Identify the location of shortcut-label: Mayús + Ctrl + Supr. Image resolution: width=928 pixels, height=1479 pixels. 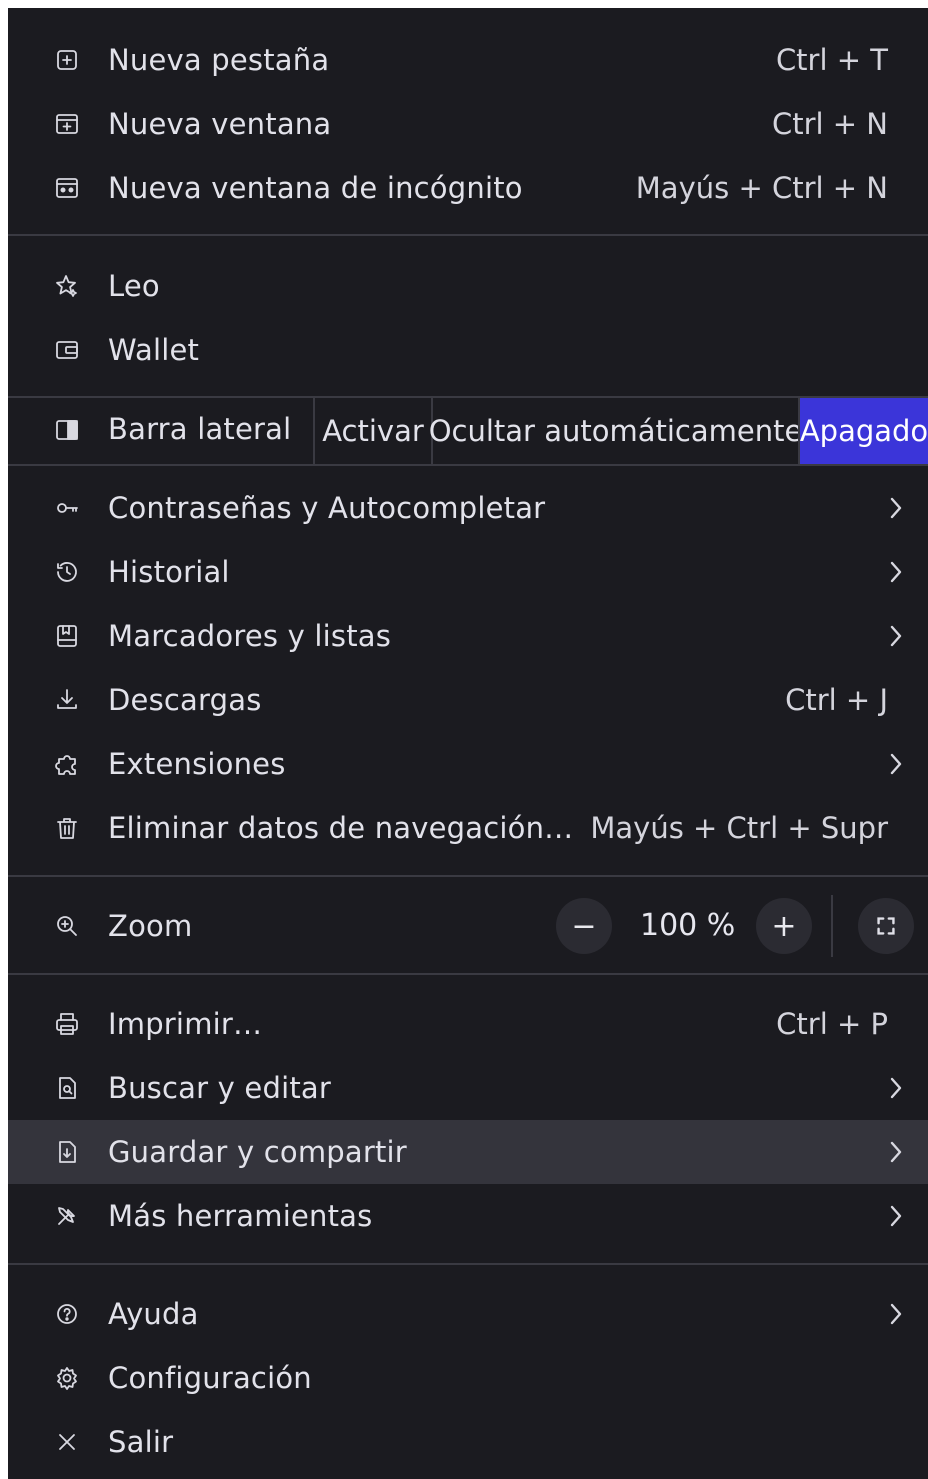
(739, 828).